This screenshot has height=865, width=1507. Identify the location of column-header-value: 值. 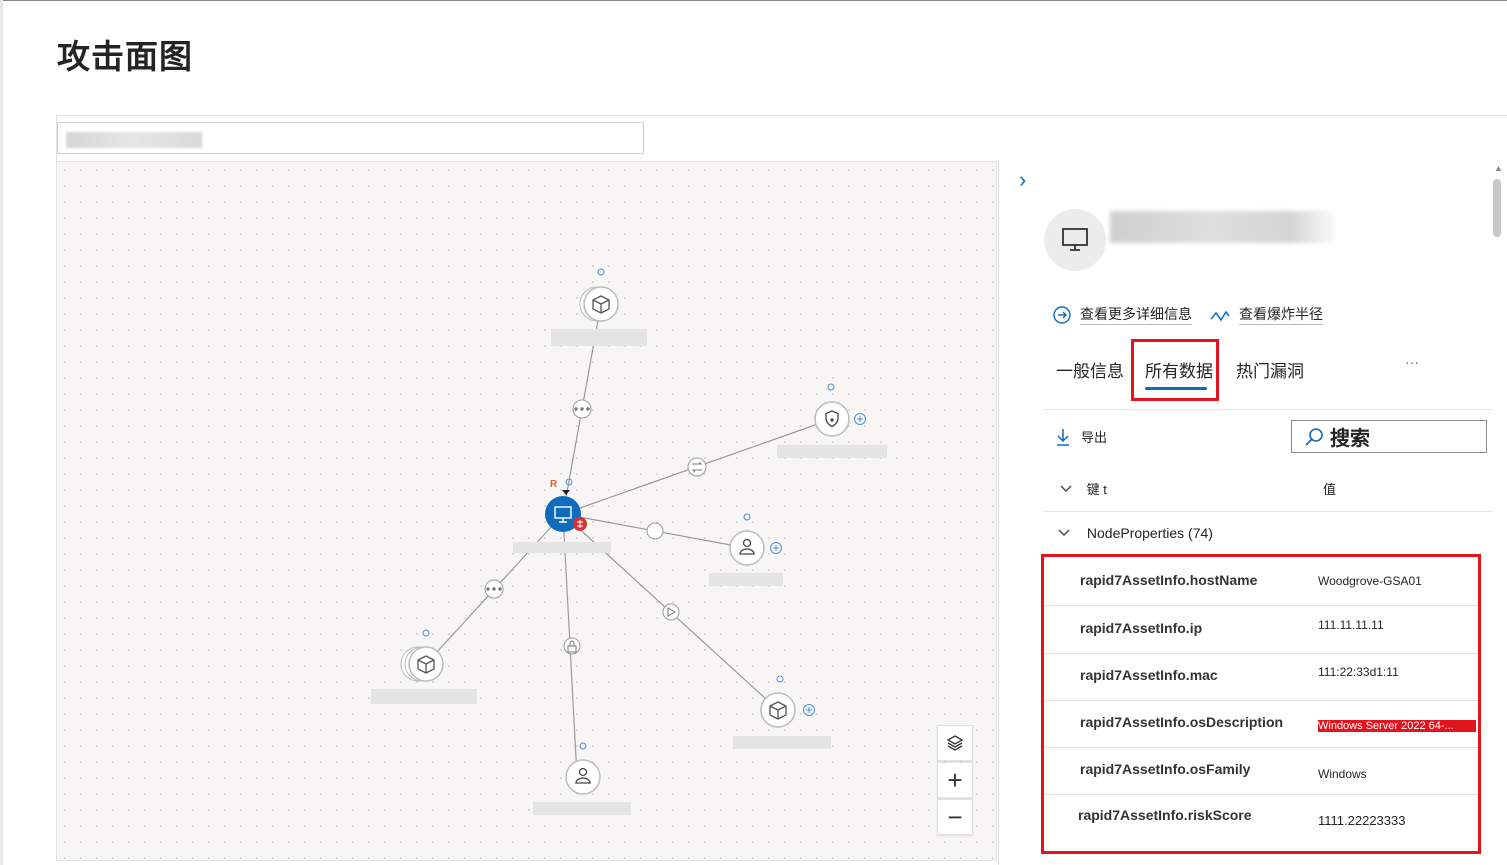
(1330, 489).